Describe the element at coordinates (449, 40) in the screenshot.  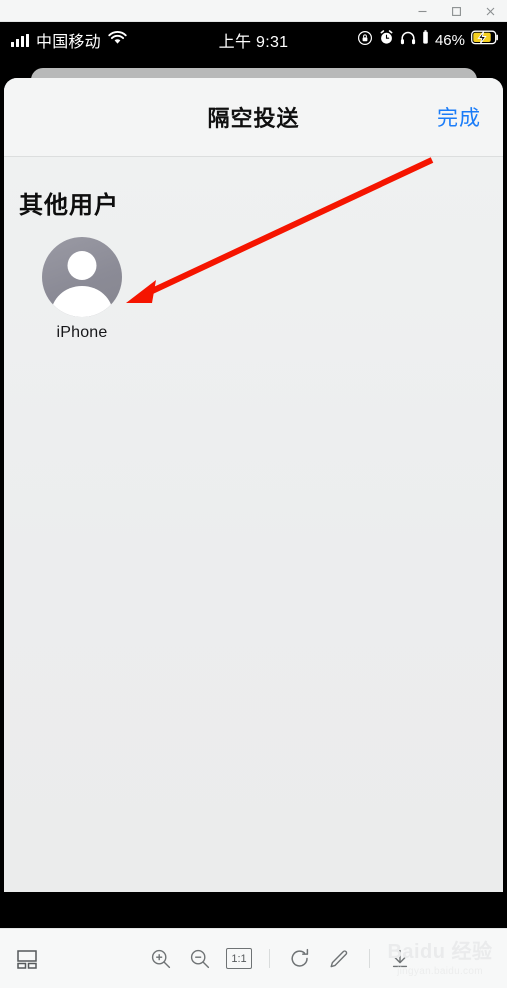
I see `battery-percent-label: 46%` at that location.